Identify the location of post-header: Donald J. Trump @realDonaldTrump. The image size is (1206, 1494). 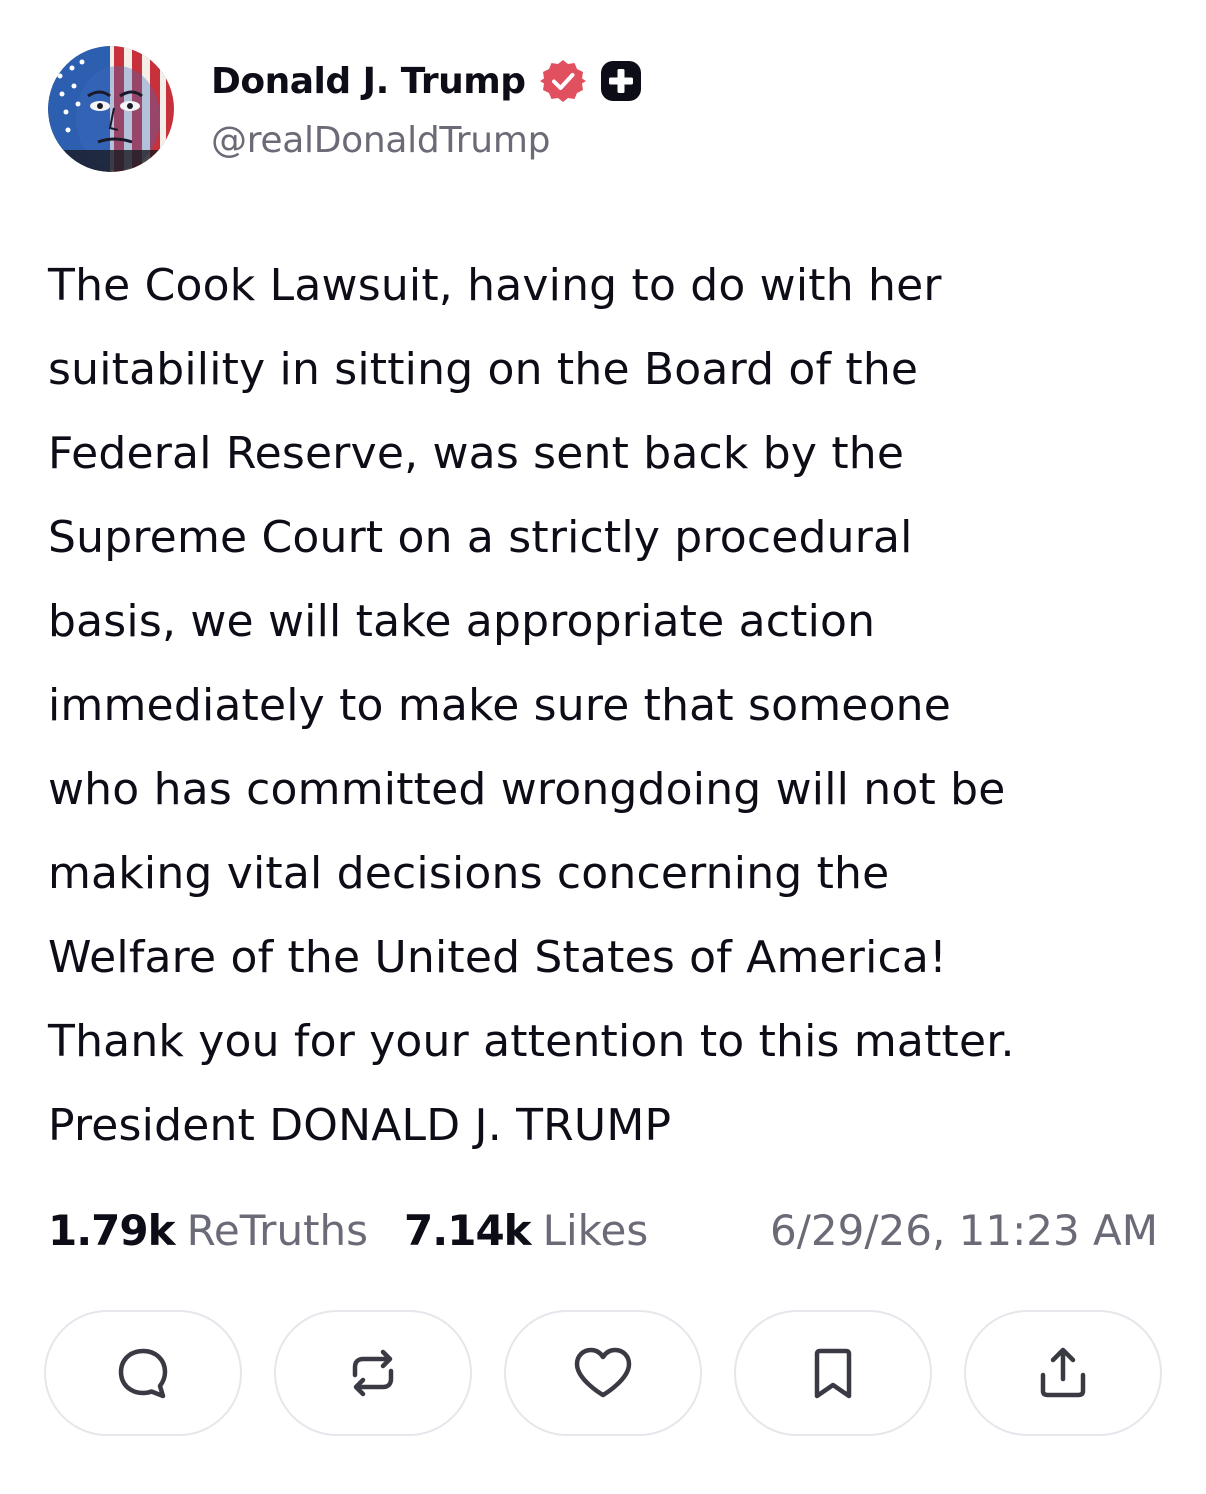
(603, 111).